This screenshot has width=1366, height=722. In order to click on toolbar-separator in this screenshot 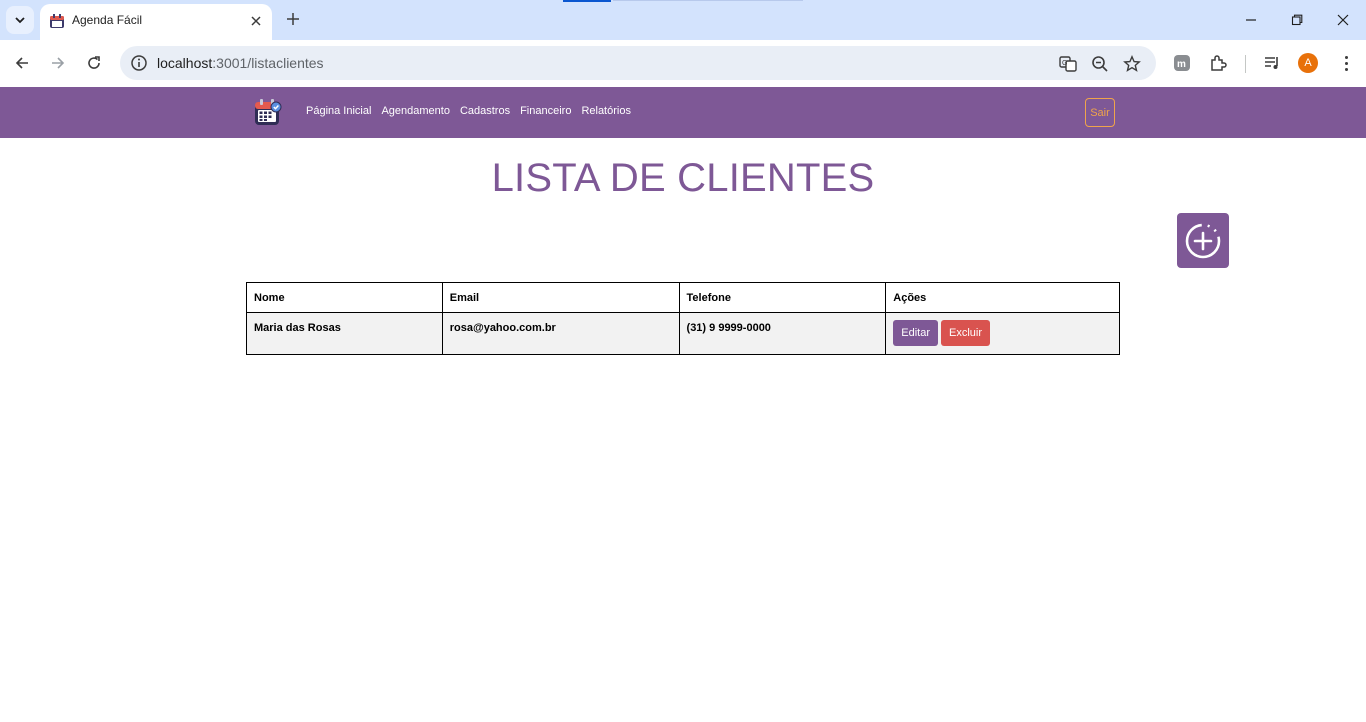, I will do `click(1245, 64)`.